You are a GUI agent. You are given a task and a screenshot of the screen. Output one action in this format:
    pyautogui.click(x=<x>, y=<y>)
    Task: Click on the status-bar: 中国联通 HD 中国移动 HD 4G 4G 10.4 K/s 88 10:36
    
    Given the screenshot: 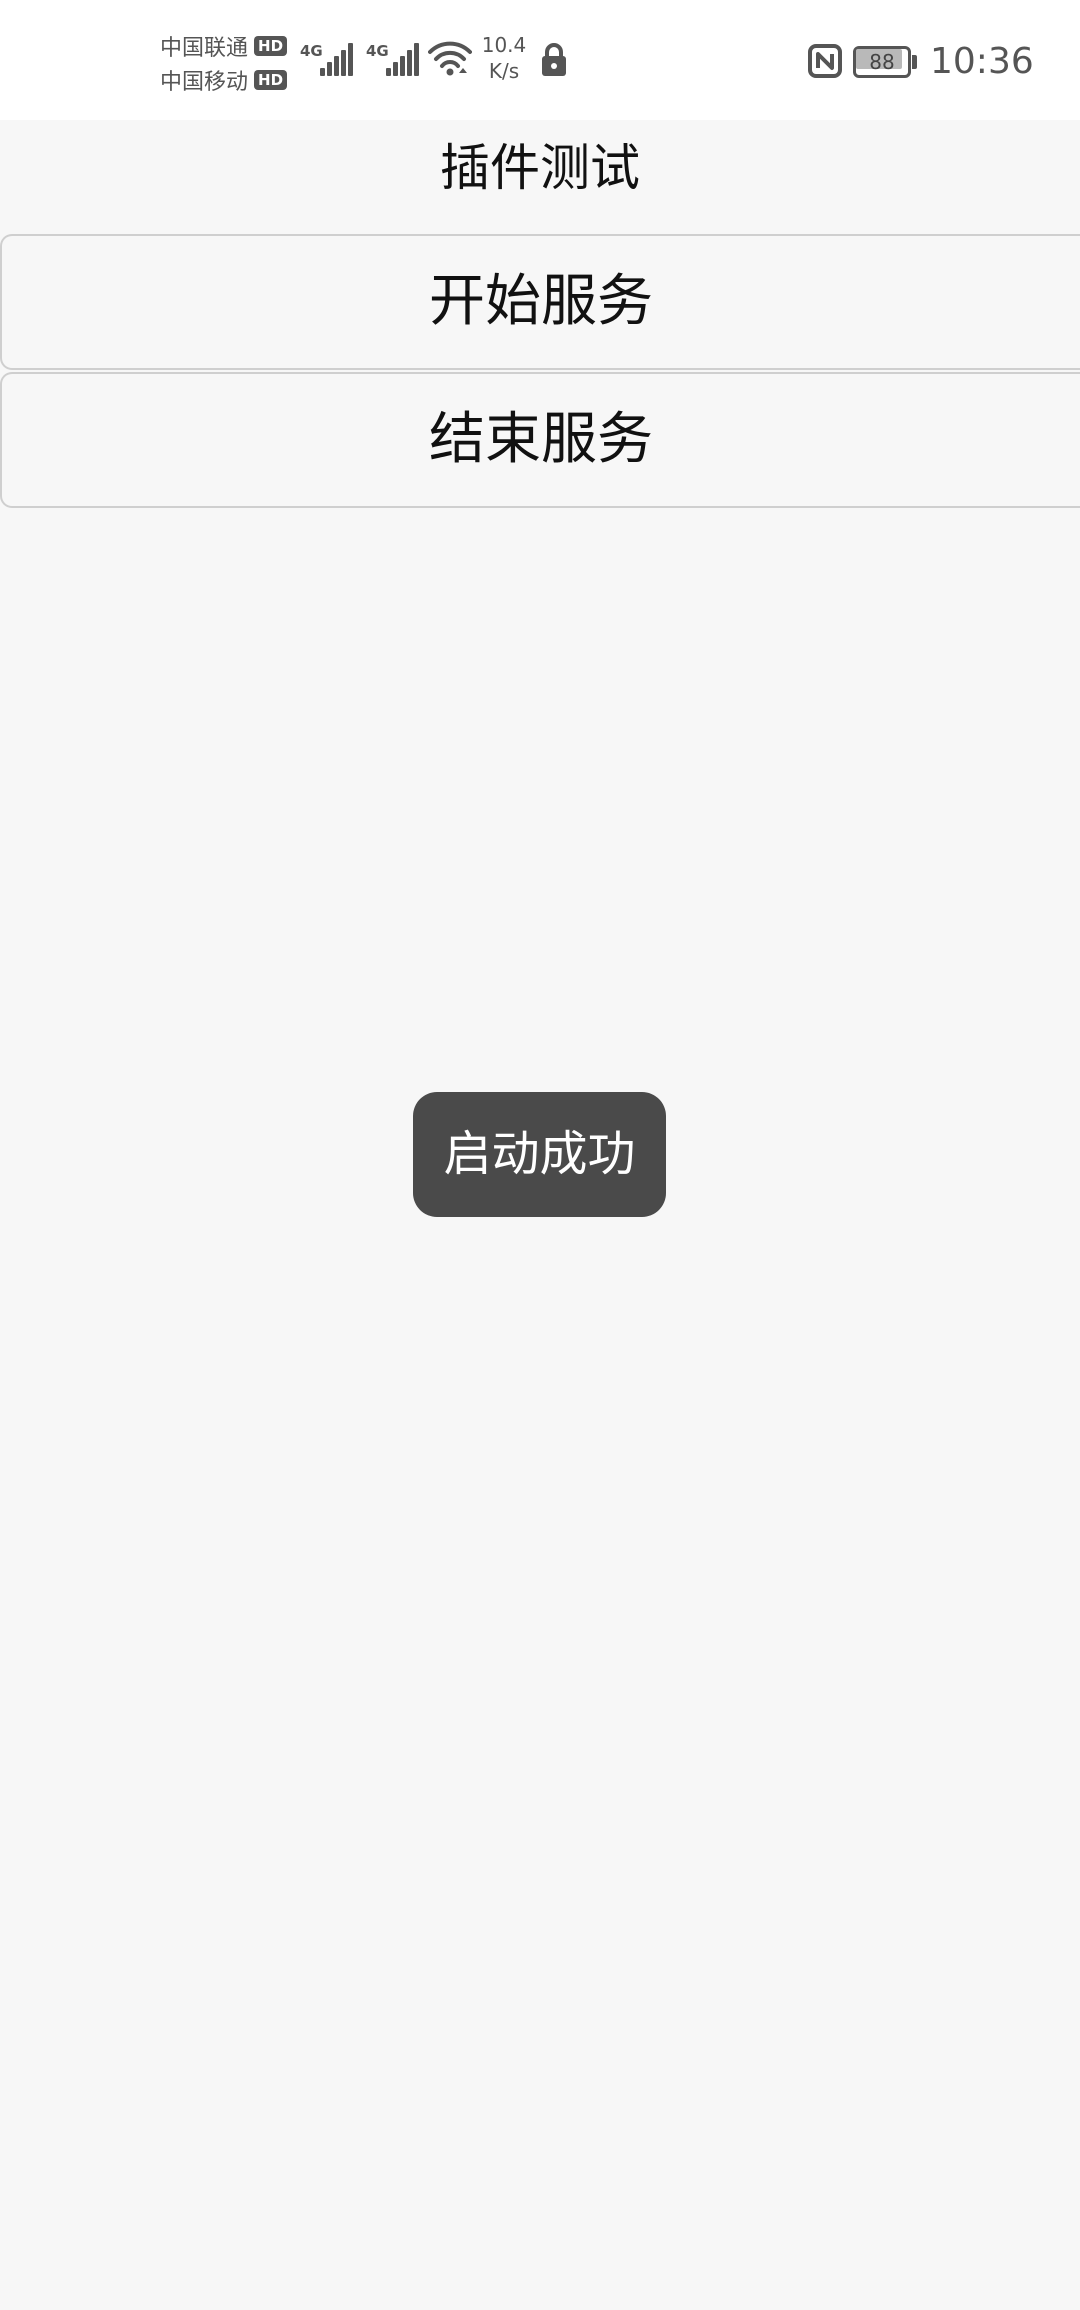 What is the action you would take?
    pyautogui.click(x=540, y=60)
    